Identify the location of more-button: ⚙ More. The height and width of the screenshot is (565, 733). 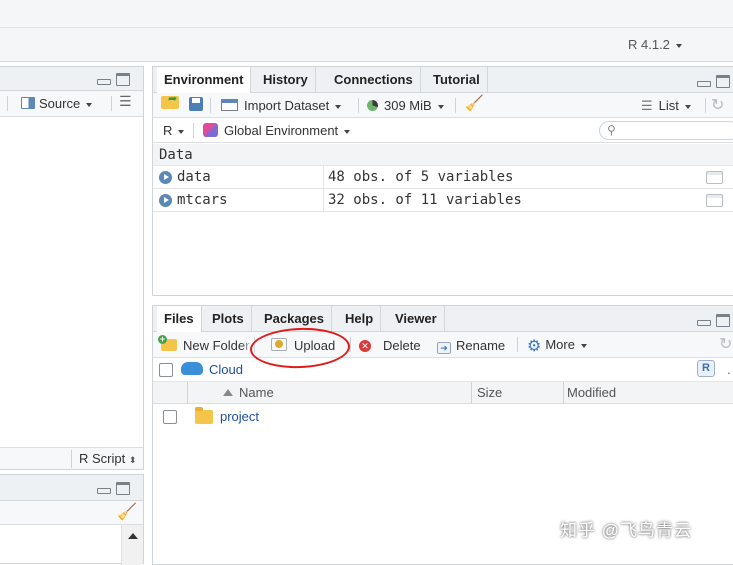
(557, 346).